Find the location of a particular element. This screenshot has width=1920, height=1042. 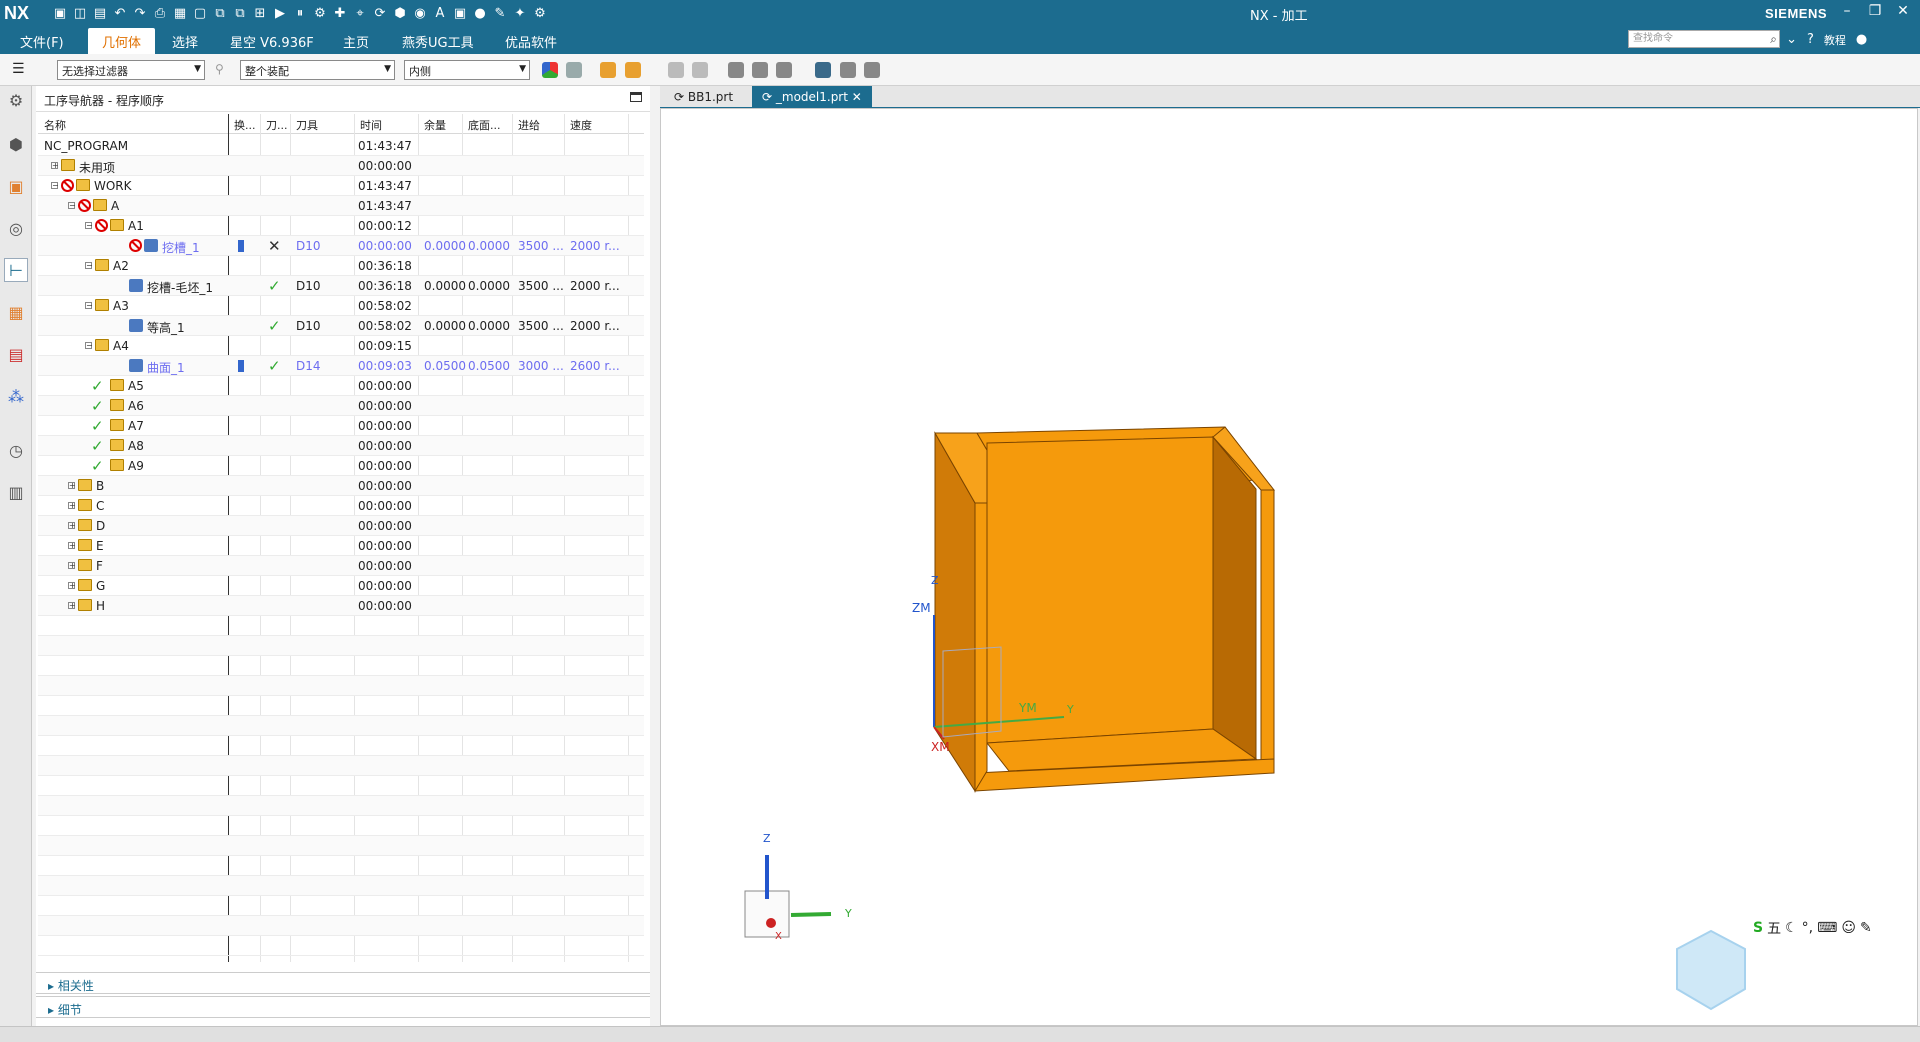

table-row: + D 00:00:00 is located at coordinates (341, 526).